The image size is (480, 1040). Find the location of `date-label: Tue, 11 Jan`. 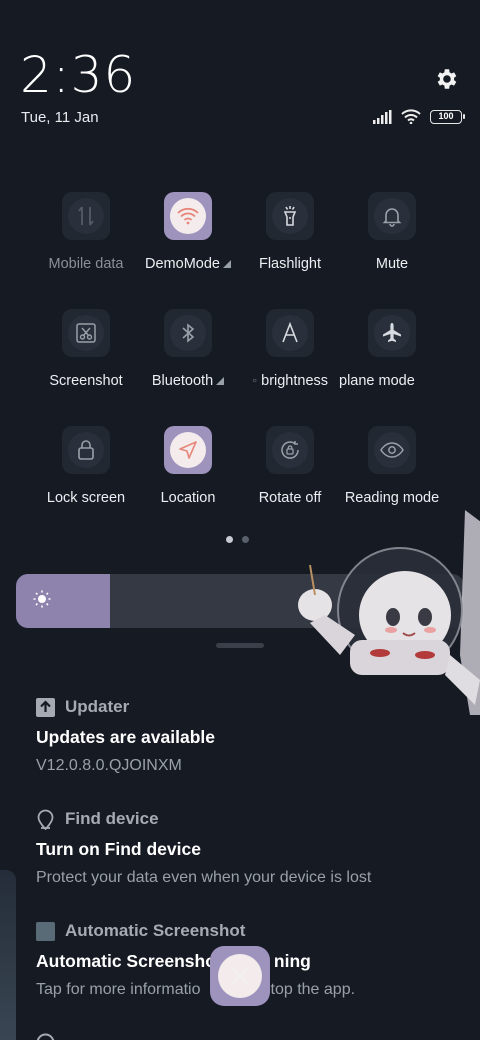

date-label: Tue, 11 Jan is located at coordinates (60, 117).